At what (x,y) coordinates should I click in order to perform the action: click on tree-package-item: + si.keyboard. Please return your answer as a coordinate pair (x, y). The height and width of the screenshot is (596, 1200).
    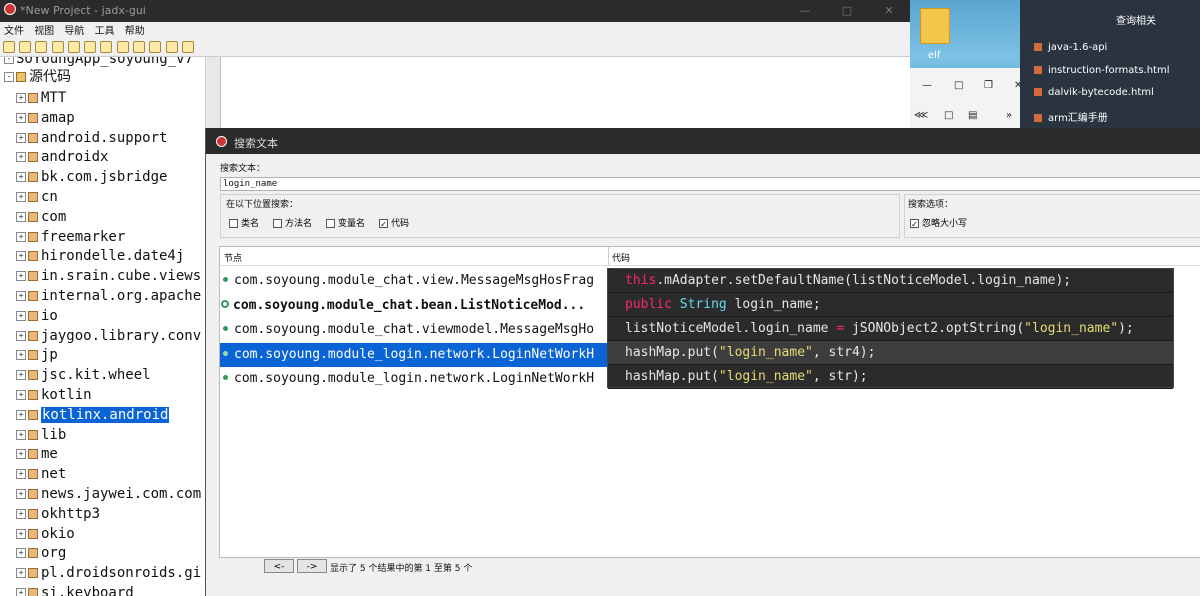
    Looking at the image, I should click on (75, 589).